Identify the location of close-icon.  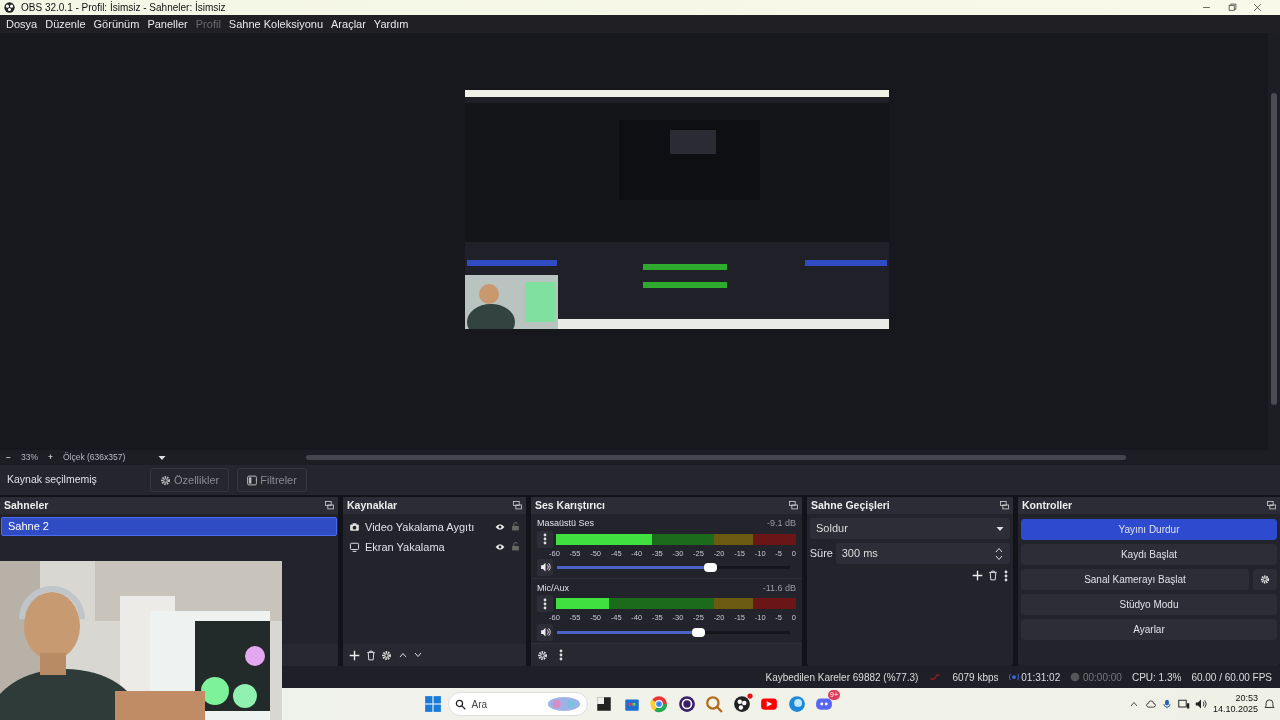
(1257, 7).